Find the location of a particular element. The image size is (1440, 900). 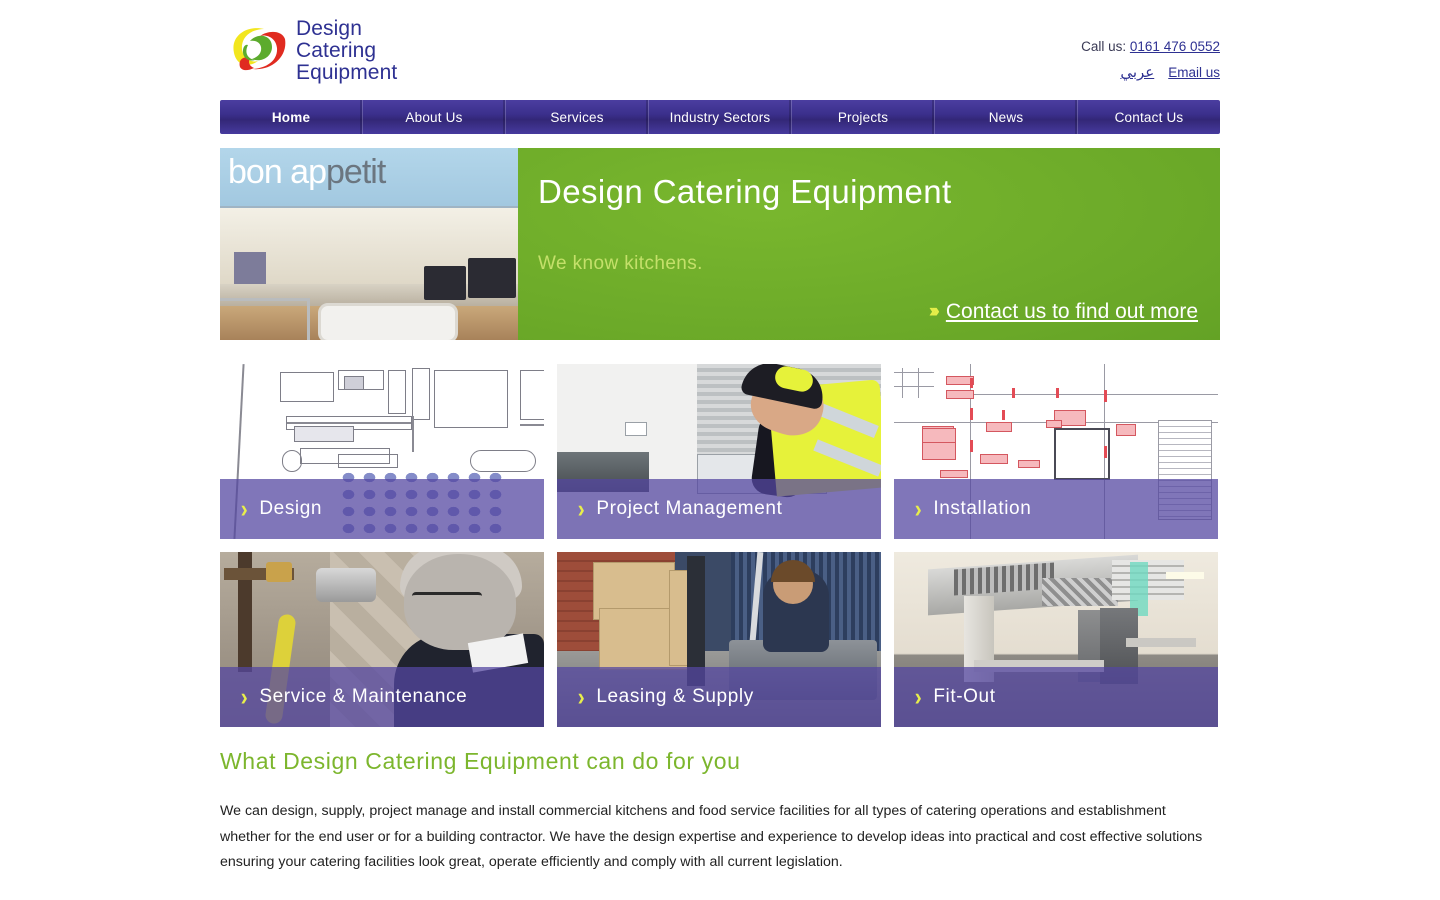

nav-item-services: Services is located at coordinates (577, 117).